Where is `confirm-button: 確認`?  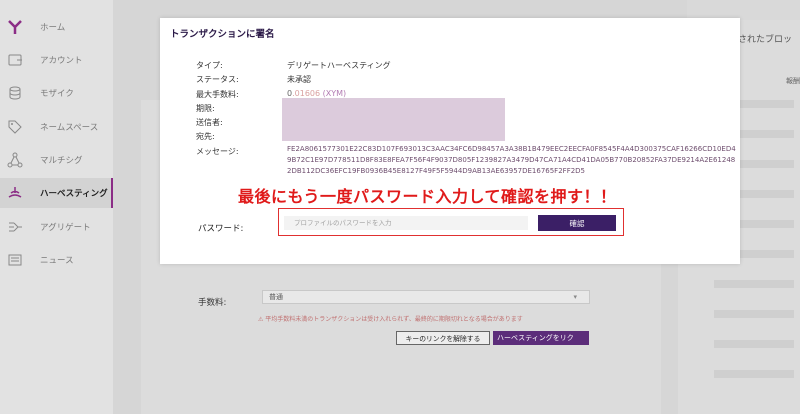 confirm-button: 確認 is located at coordinates (577, 223).